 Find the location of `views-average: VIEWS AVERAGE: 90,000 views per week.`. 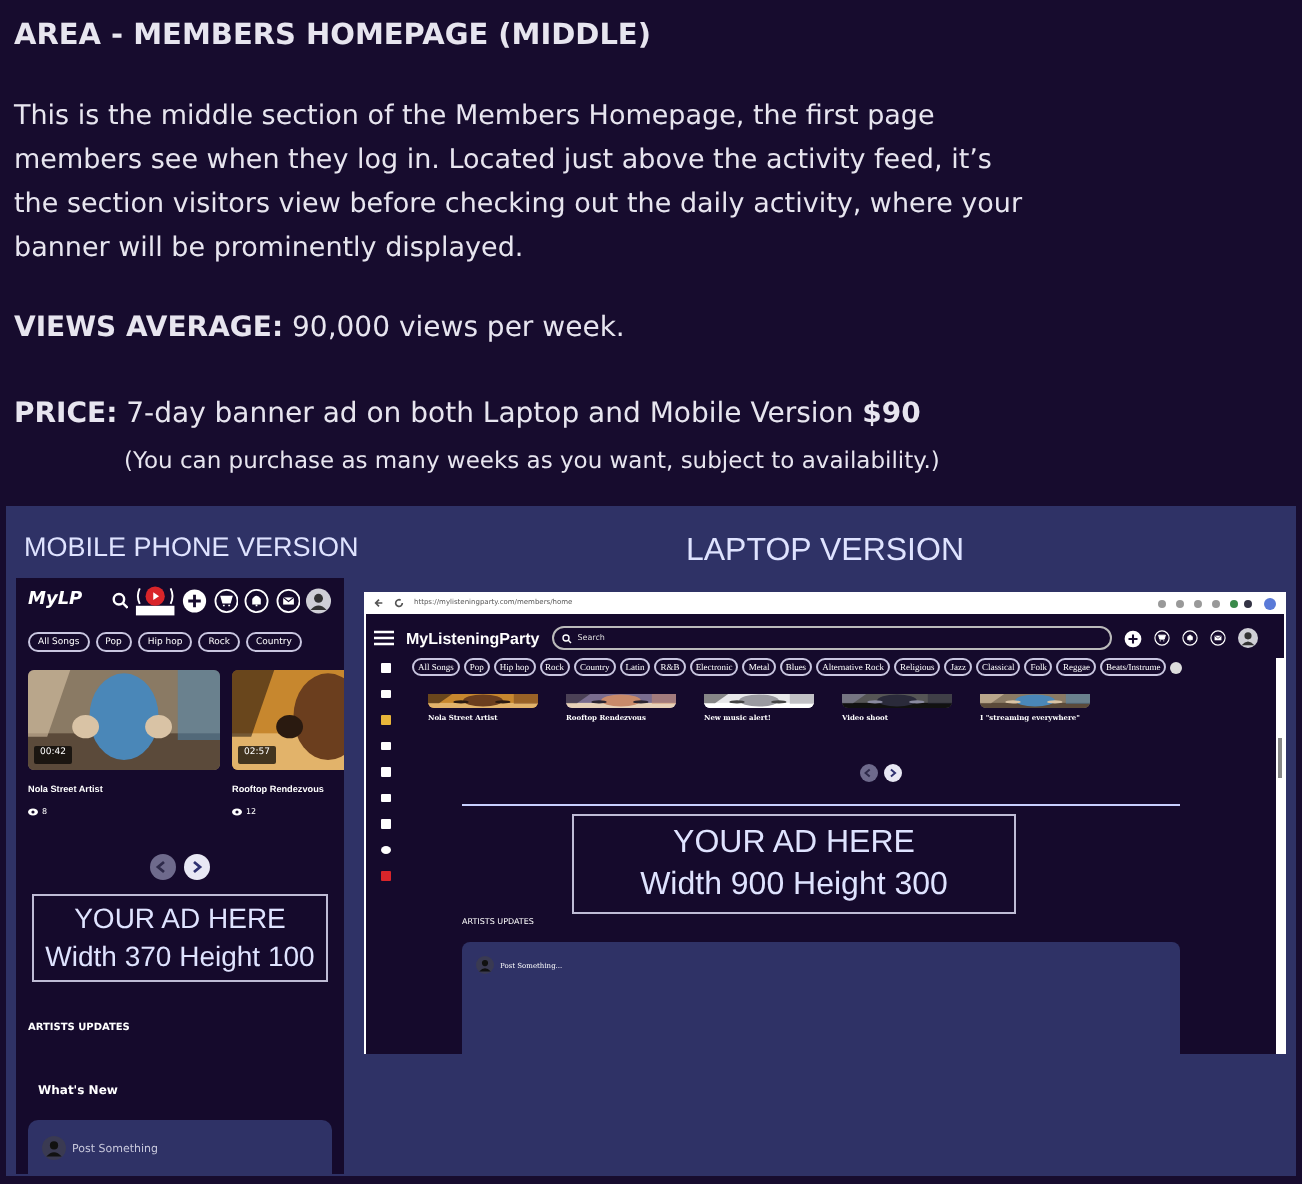

views-average: VIEWS AVERAGE: 90,000 views per week. is located at coordinates (319, 328).